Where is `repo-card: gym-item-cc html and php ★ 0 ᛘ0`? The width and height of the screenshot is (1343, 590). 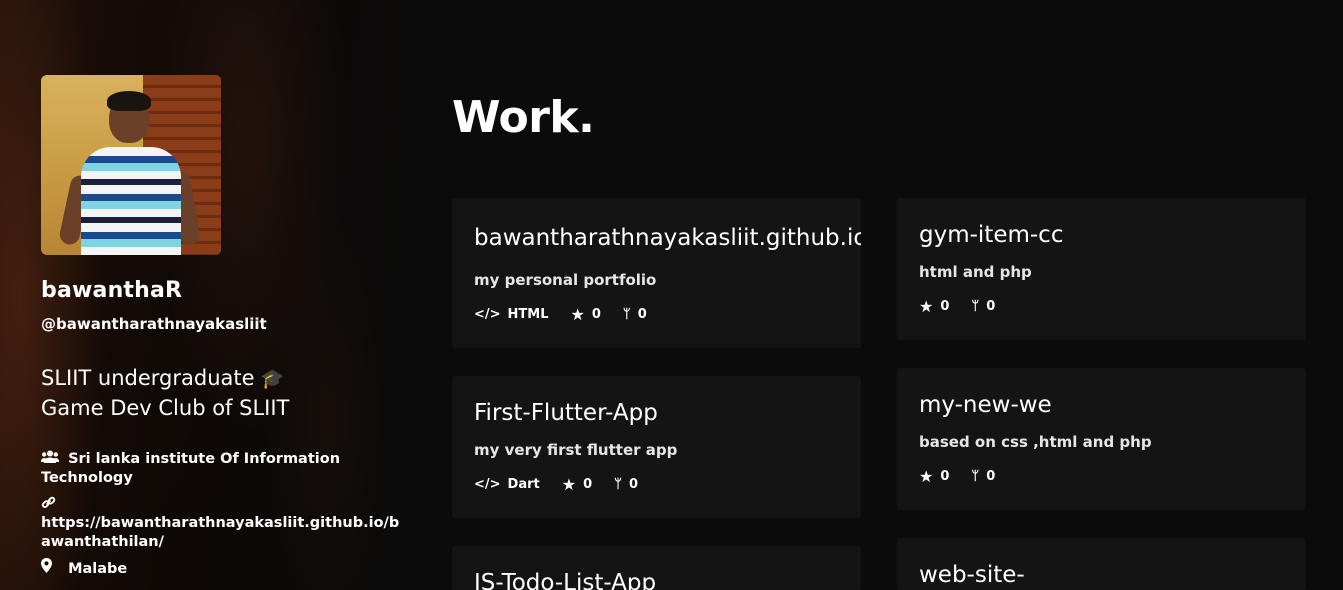
repo-card: gym-item-cc html and php ★ 0 ᛘ0 is located at coordinates (1101, 269).